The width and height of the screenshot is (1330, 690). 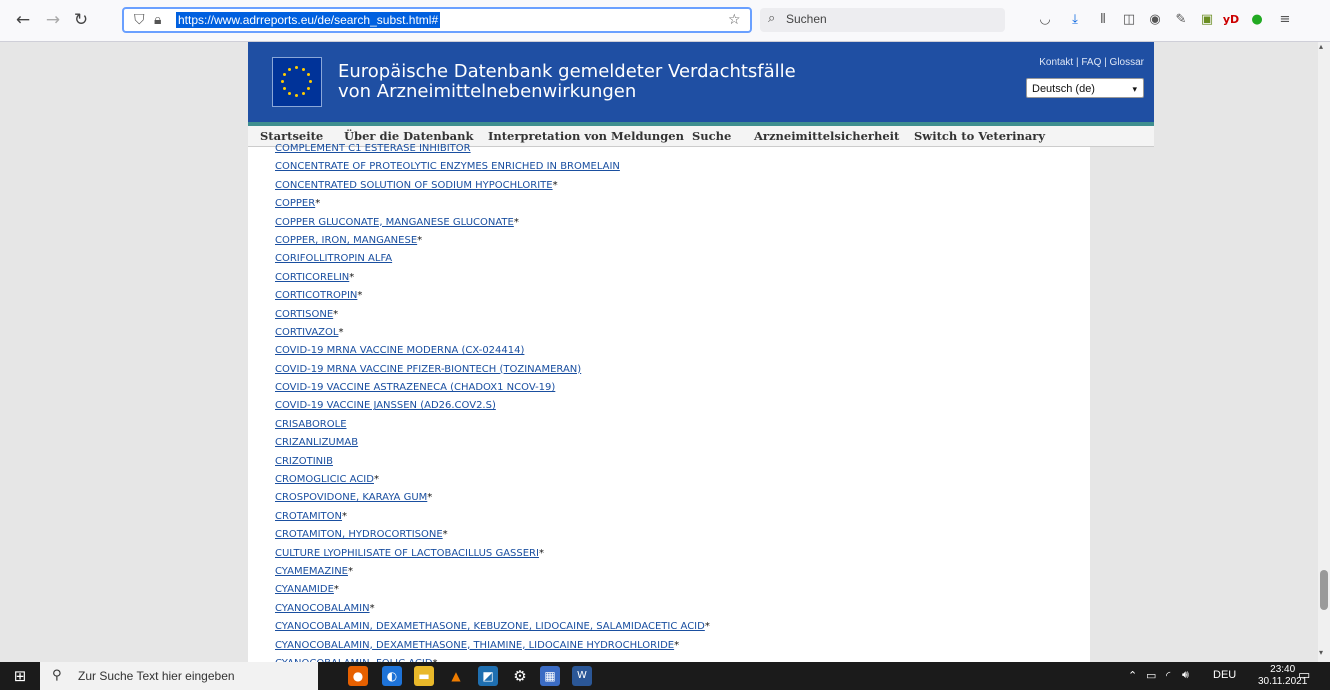 What do you see at coordinates (1257, 20) in the screenshot?
I see `extension-icon: ●` at bounding box center [1257, 20].